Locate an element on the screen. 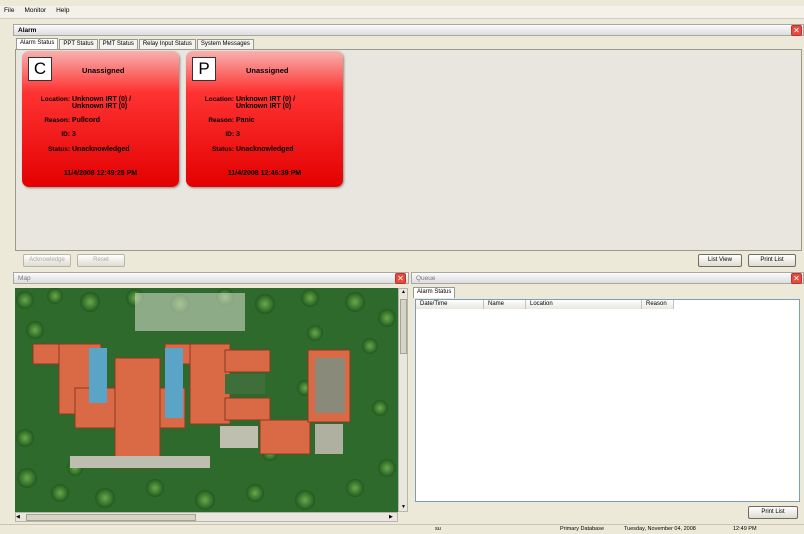 The height and width of the screenshot is (534, 804). alarm-close-icon: ✕ is located at coordinates (796, 30).